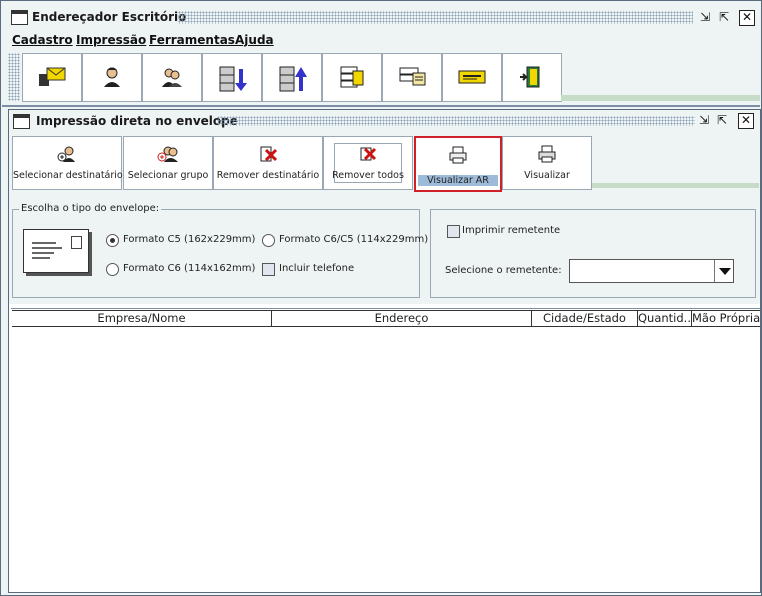 Image resolution: width=762 pixels, height=596 pixels. Describe the element at coordinates (585, 318) in the screenshot. I see `column-header-city-state: Cidade/Estado` at that location.